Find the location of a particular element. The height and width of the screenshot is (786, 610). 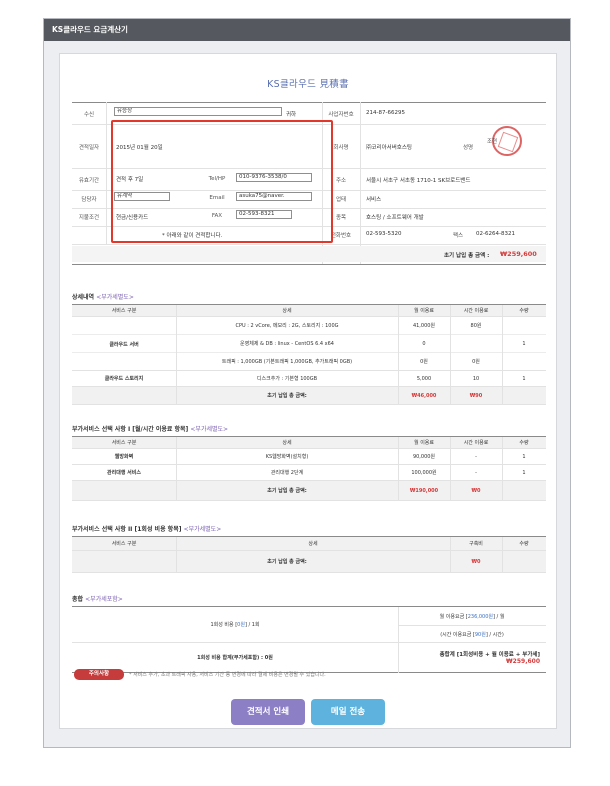

details-total-monthly: ₩46,000 is located at coordinates (424, 395).